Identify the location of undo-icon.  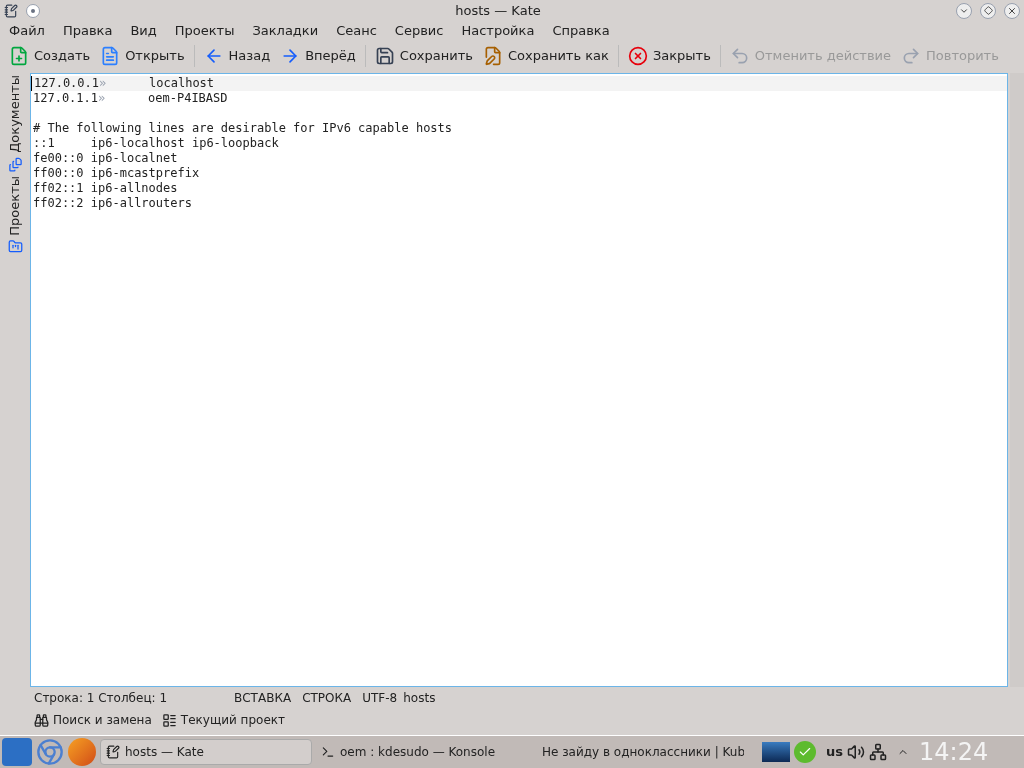
(739, 56).